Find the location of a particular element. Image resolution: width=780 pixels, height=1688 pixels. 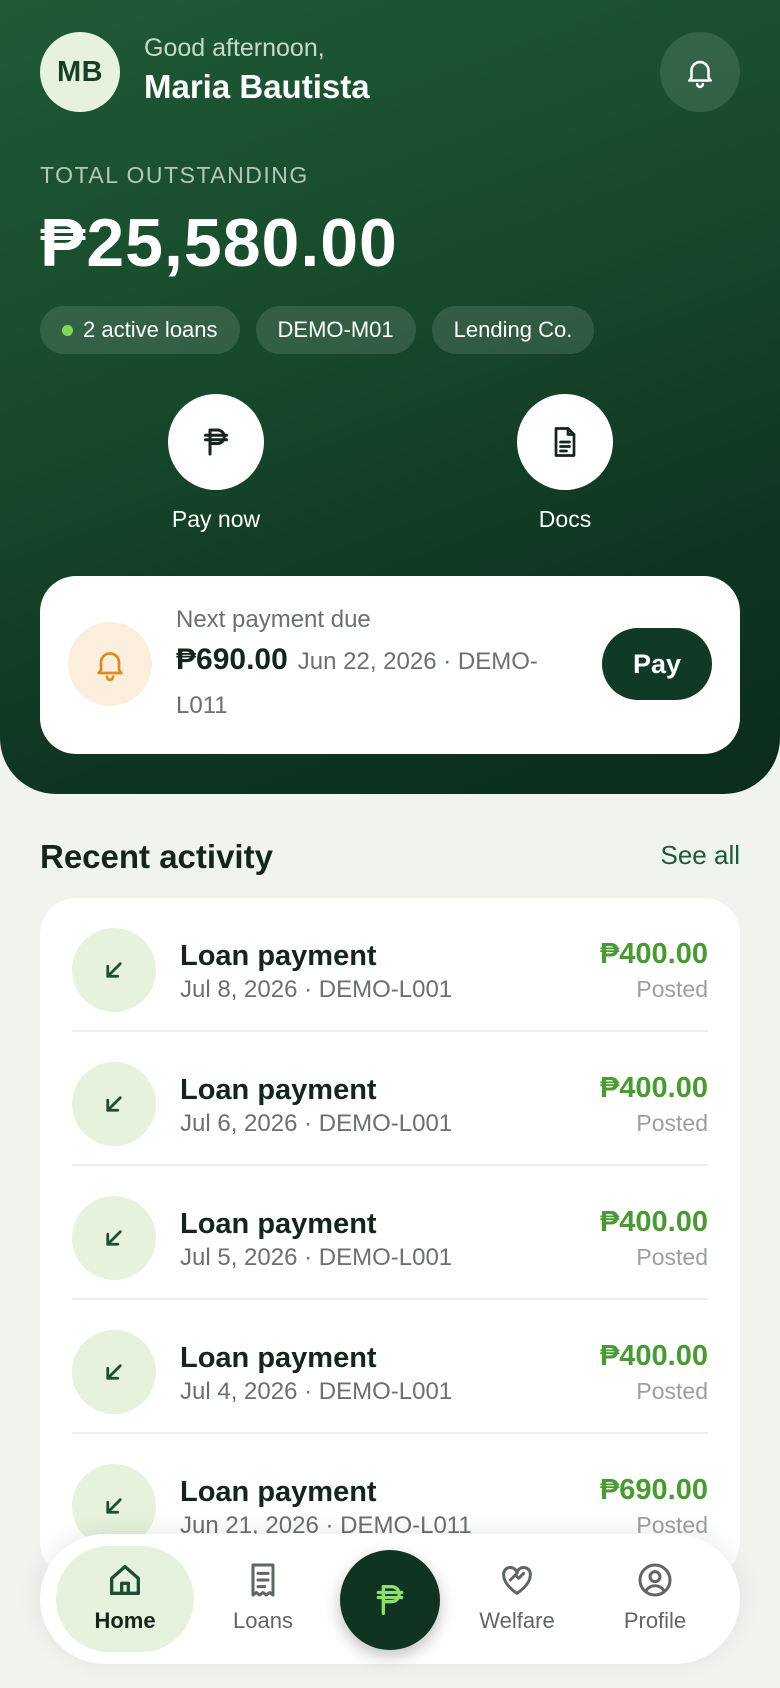

member-id-chip: DEMO-M01 is located at coordinates (335, 330).